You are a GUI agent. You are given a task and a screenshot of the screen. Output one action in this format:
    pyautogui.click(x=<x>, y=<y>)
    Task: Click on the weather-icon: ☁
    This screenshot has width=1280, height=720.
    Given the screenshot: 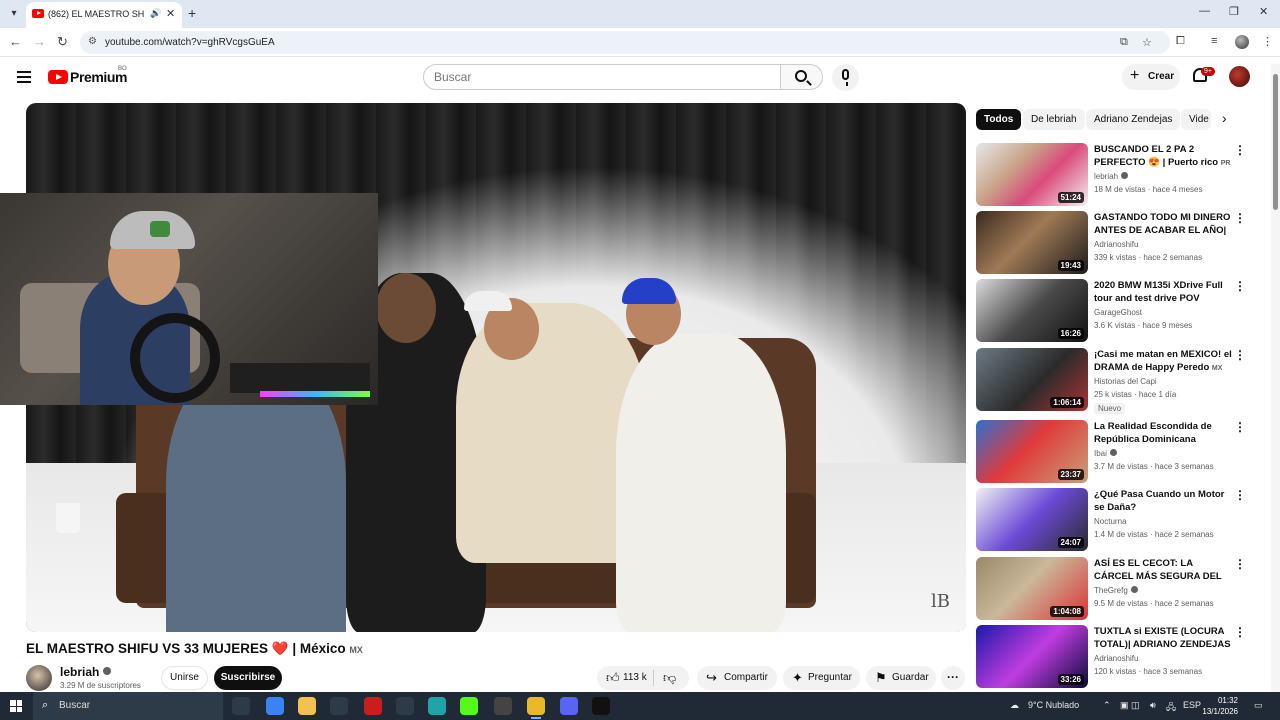 What is the action you would take?
    pyautogui.click(x=1014, y=705)
    